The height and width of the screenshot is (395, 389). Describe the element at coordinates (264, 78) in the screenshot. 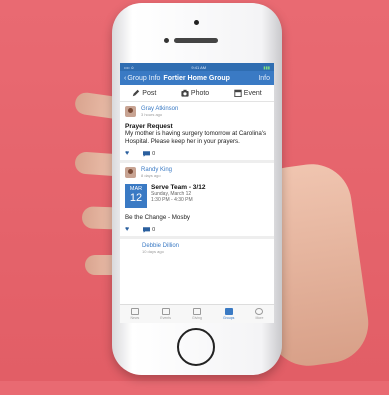

I see `info-button: Info` at that location.